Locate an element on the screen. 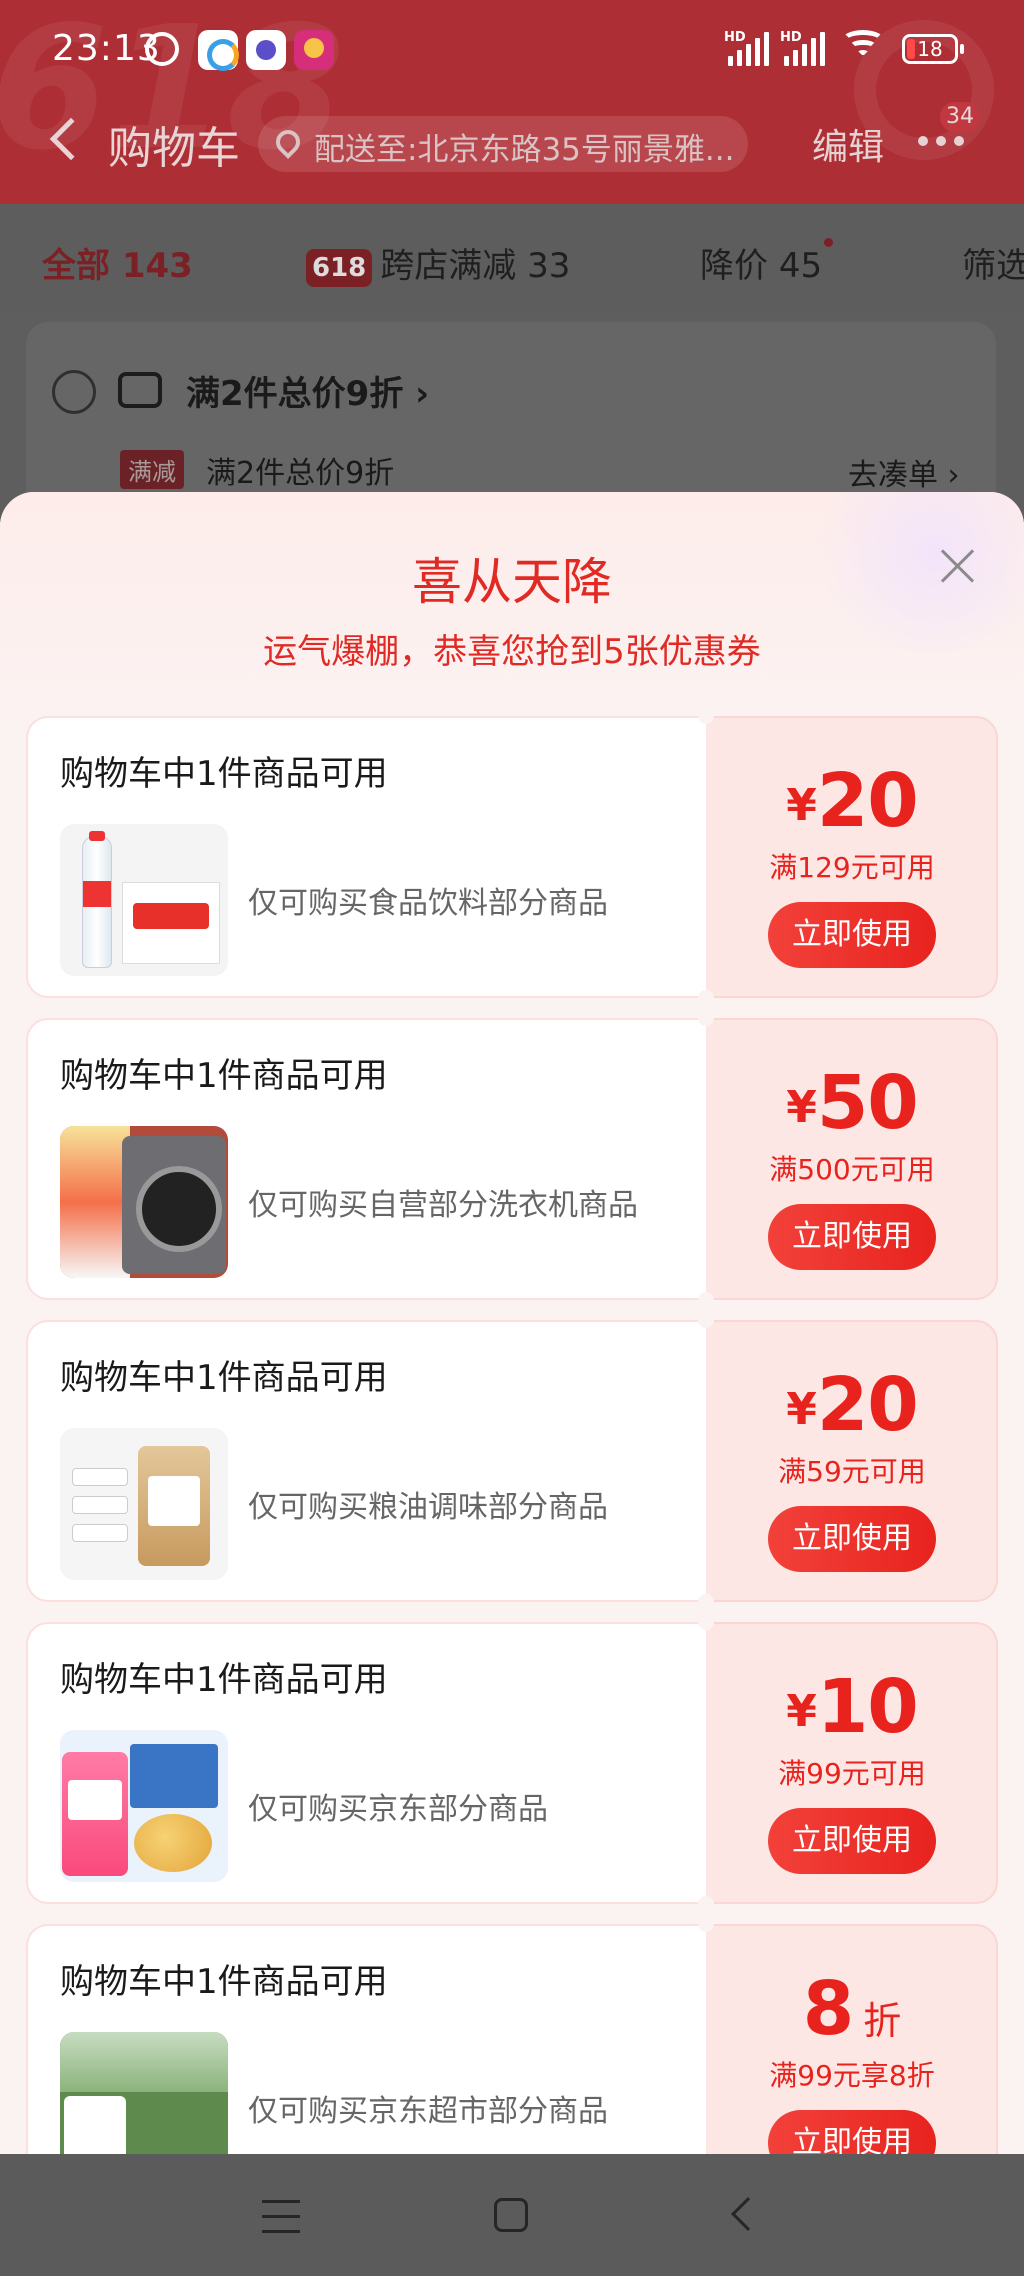 The width and height of the screenshot is (1024, 2276). coupon-card: 购物车中1件商品可用 仅可购买粮油调味部分商品 ¥20 满59元可用 立即使用 is located at coordinates (512, 1461).